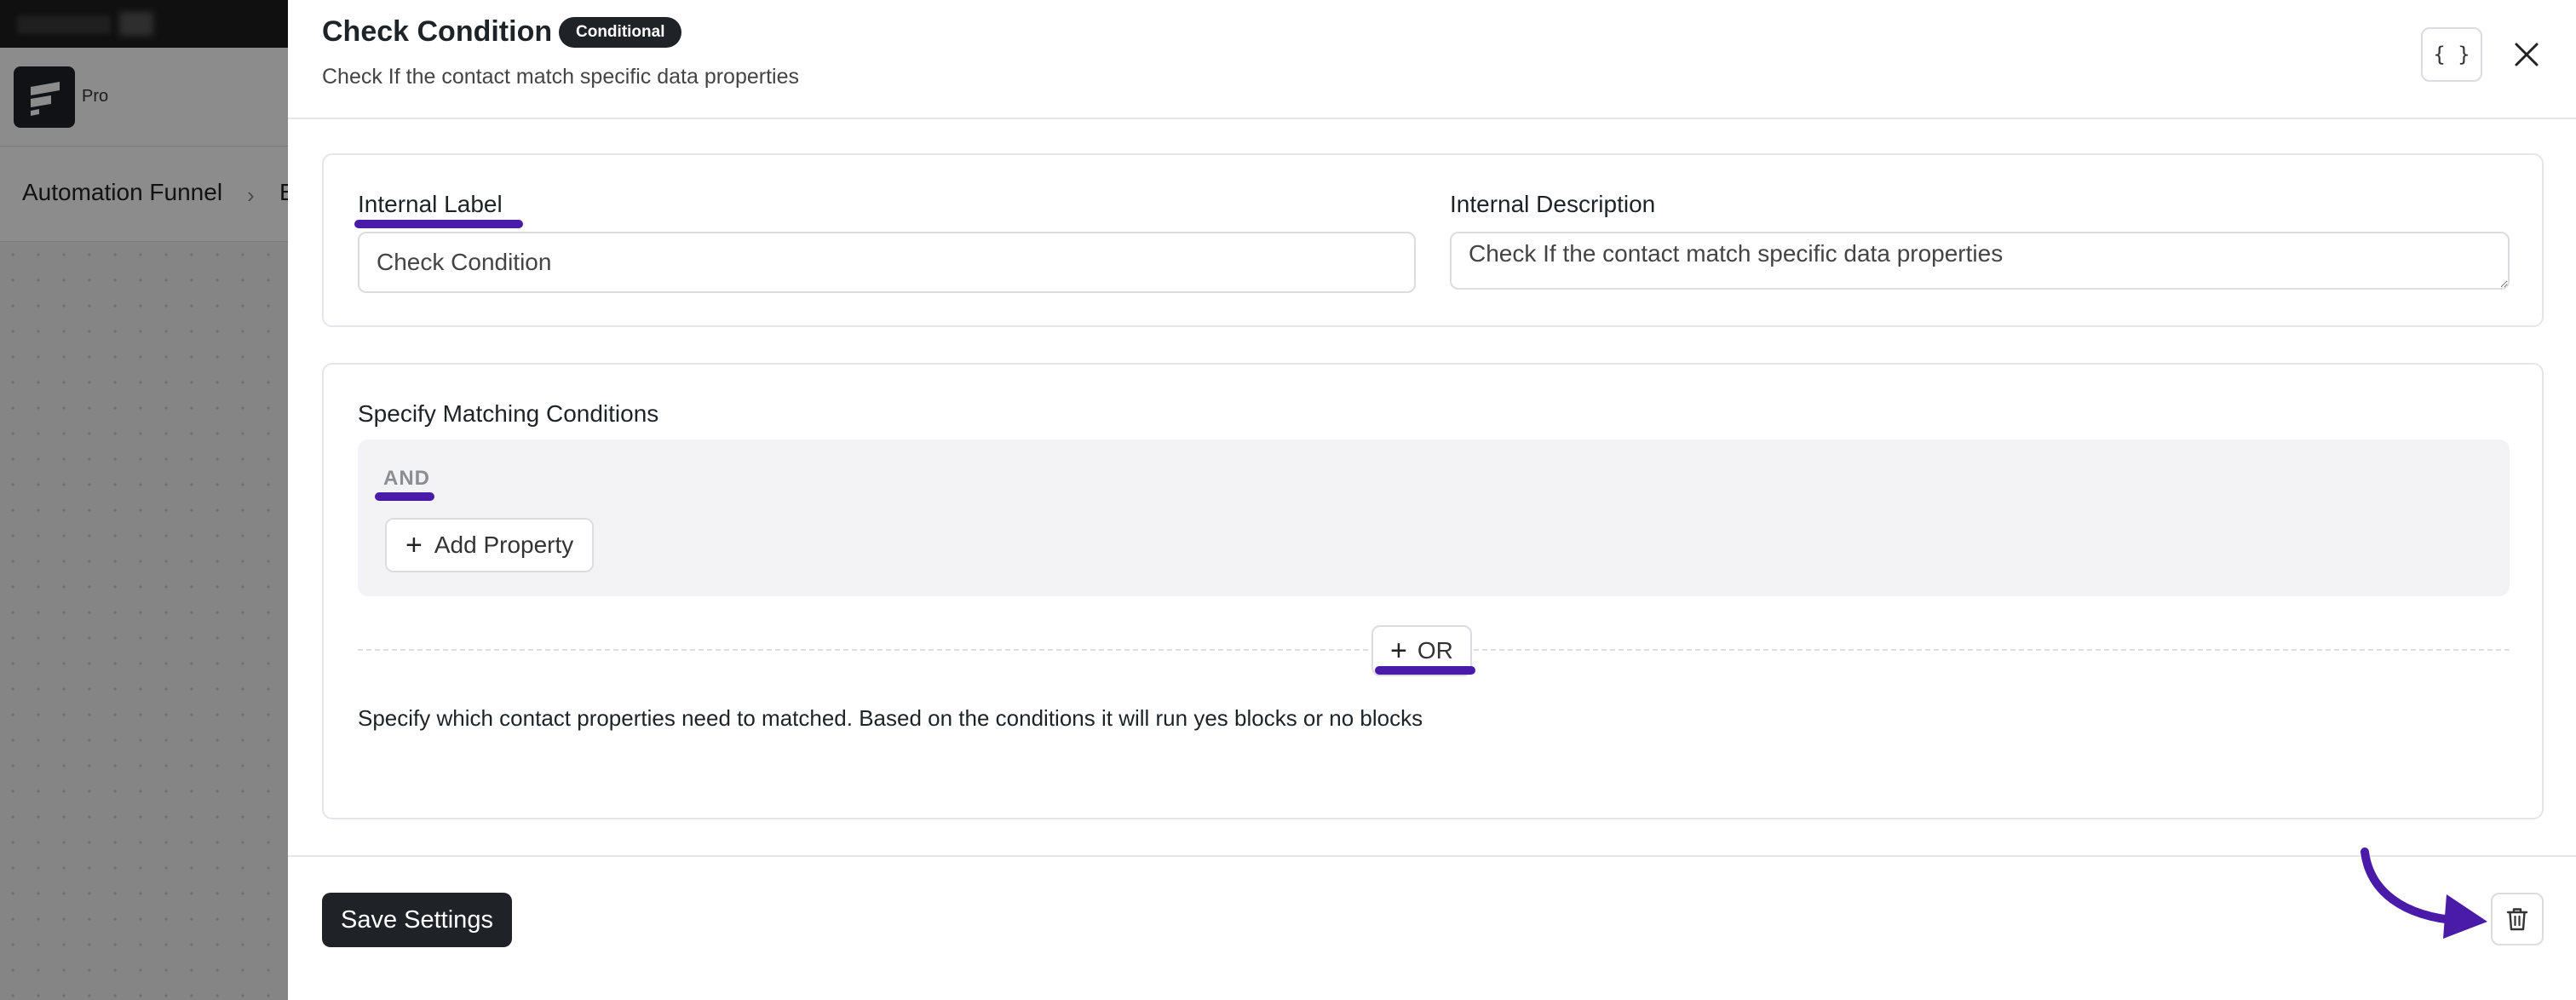 The height and width of the screenshot is (1000, 2576). What do you see at coordinates (1435, 650) in the screenshot?
I see `or-label: OR` at bounding box center [1435, 650].